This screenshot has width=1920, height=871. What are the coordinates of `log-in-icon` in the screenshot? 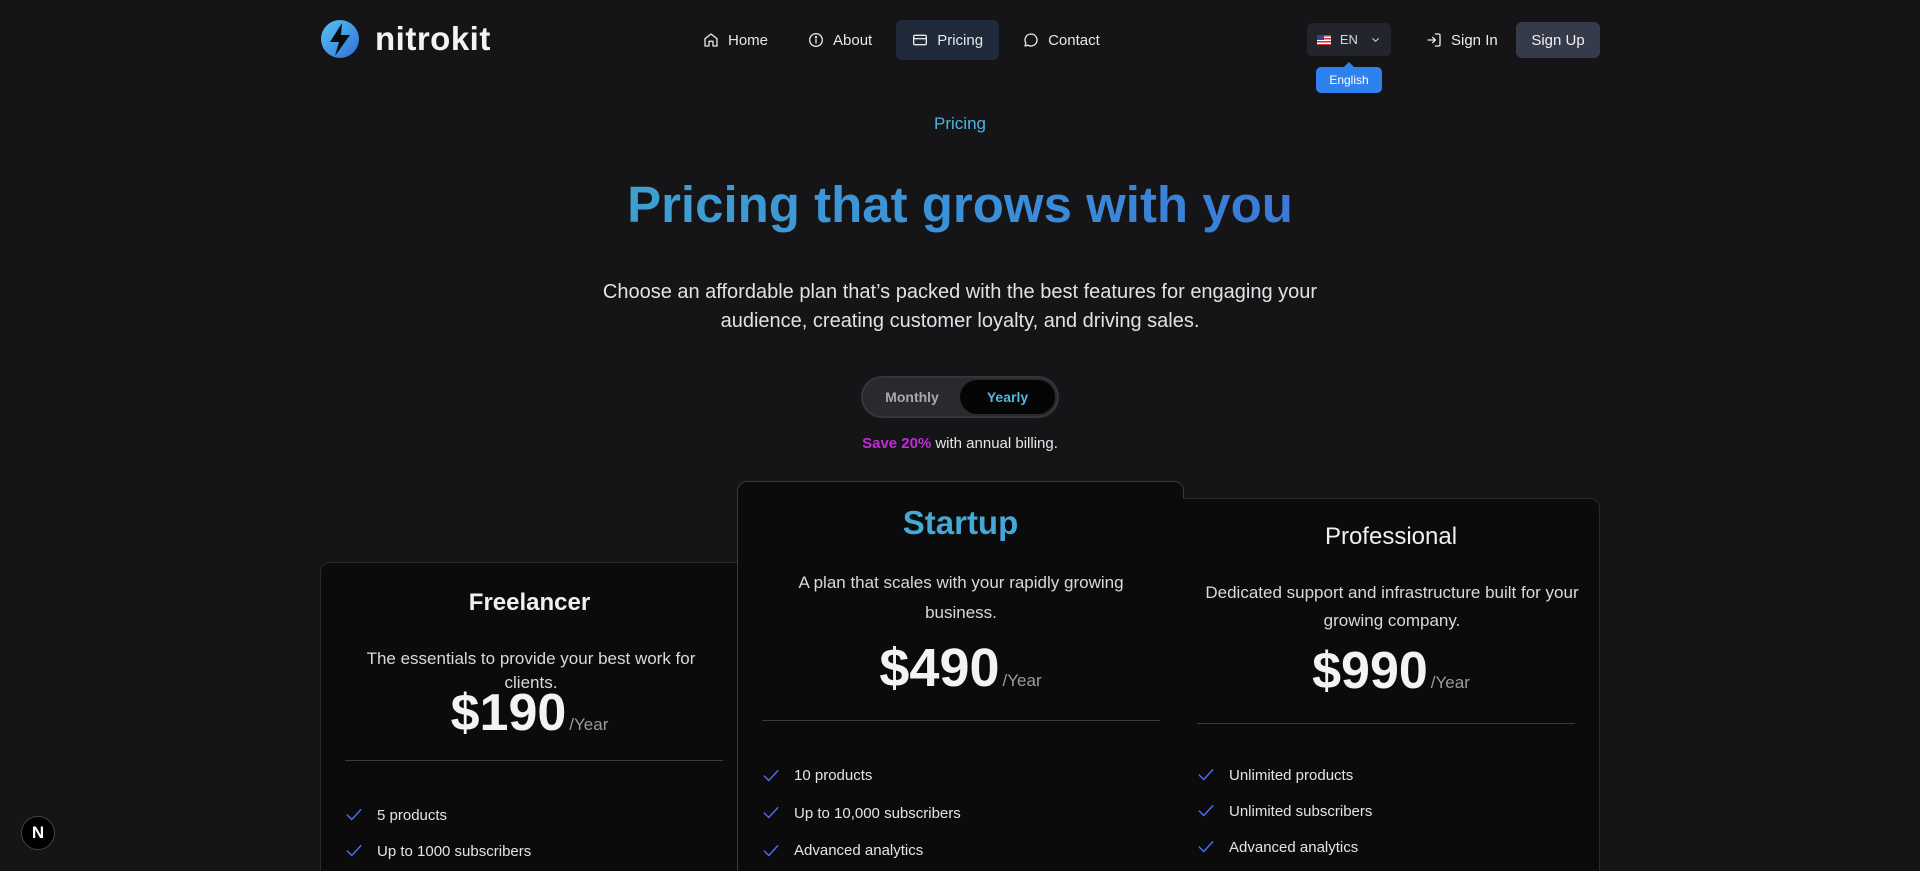 It's located at (1434, 40).